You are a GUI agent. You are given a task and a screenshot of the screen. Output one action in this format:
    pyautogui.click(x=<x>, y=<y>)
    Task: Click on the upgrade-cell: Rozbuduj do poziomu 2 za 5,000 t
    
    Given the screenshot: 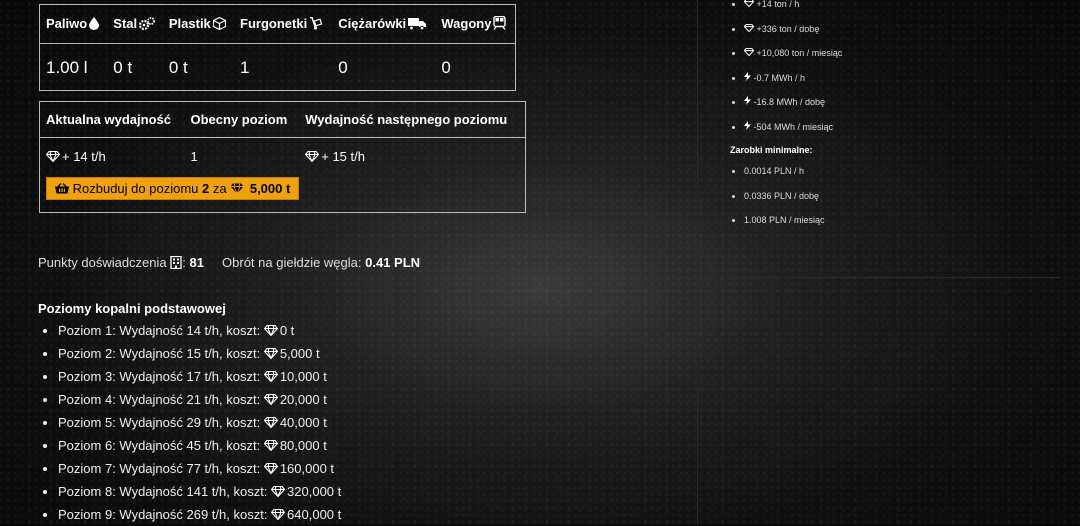 What is the action you would take?
    pyautogui.click(x=283, y=194)
    